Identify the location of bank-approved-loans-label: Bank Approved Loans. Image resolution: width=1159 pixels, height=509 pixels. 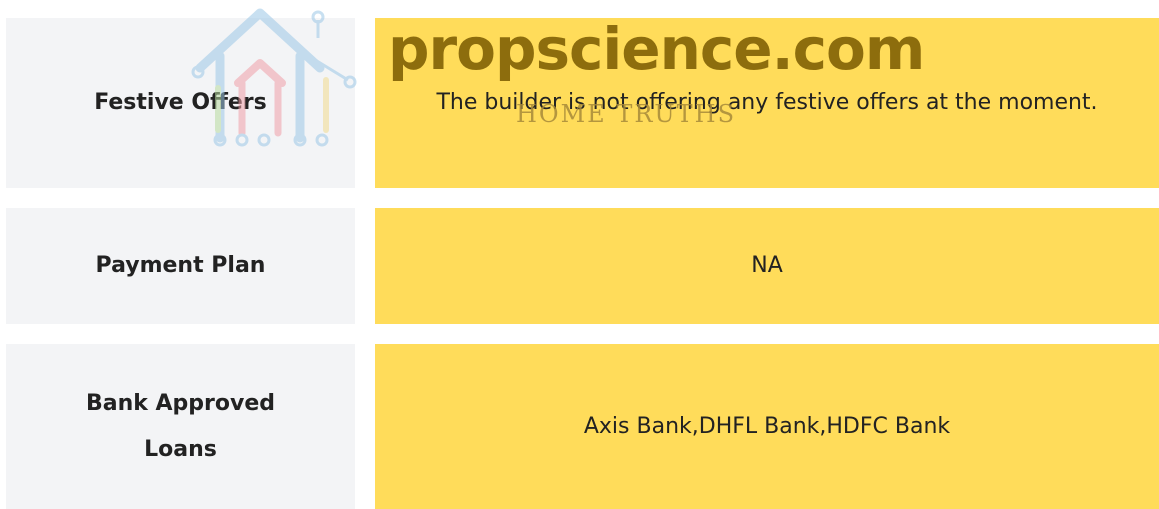
(180, 426).